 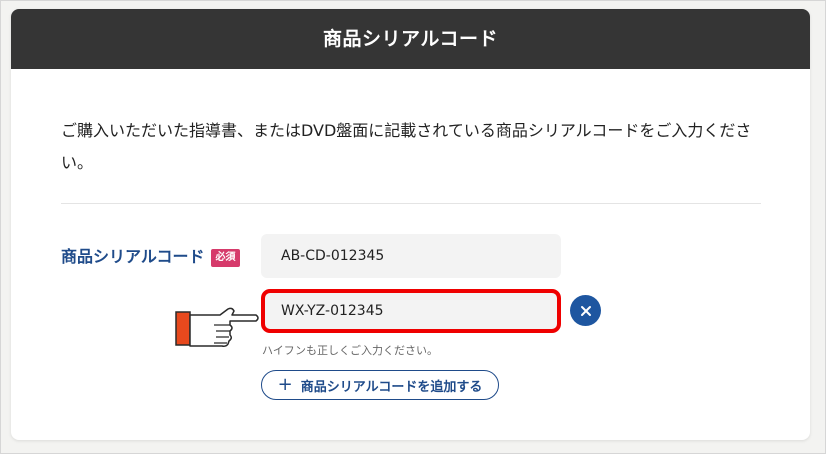 What do you see at coordinates (225, 258) in the screenshot?
I see `required-badge: 必須` at bounding box center [225, 258].